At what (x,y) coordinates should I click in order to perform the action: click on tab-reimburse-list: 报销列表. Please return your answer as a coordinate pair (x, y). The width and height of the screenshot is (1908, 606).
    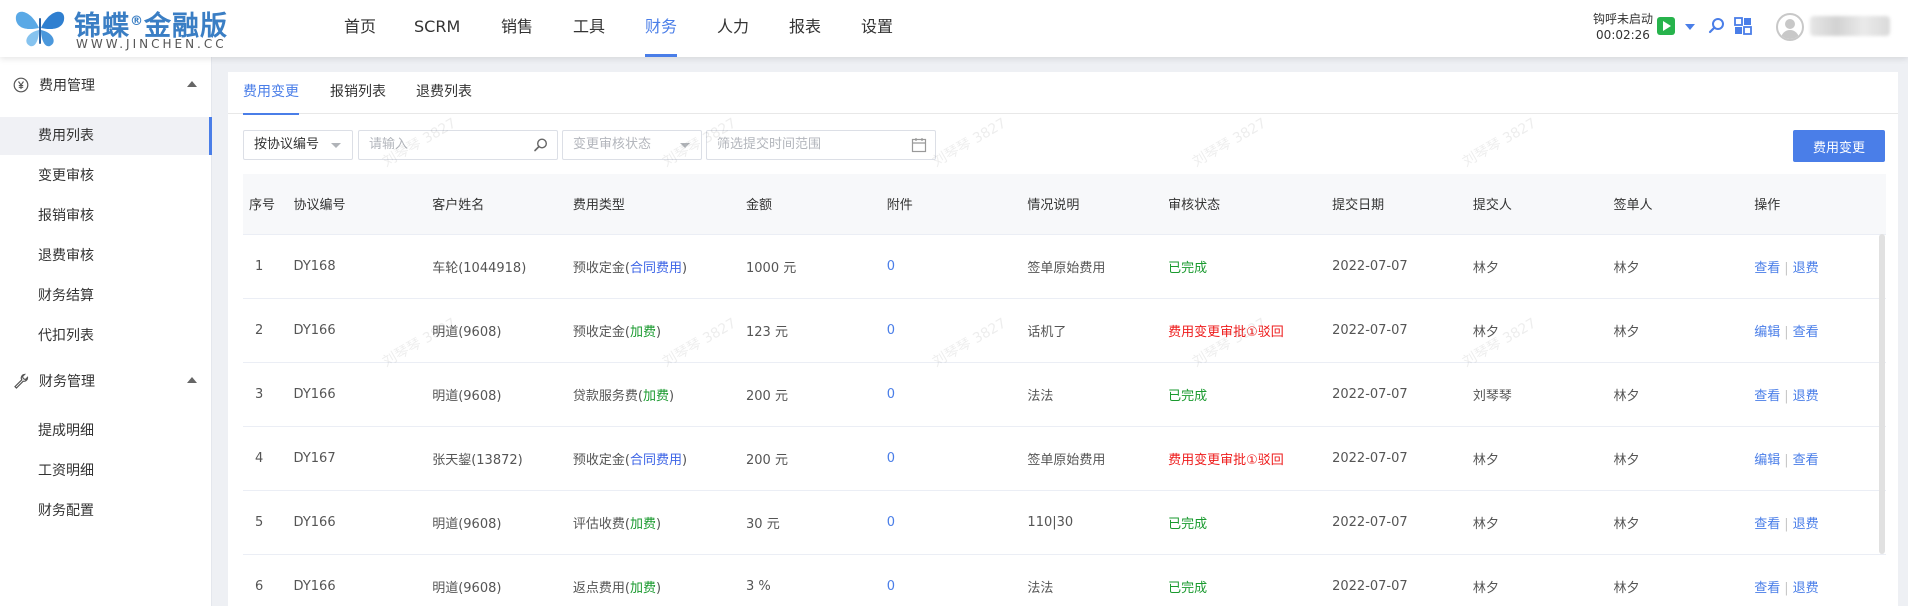
    Looking at the image, I should click on (358, 93).